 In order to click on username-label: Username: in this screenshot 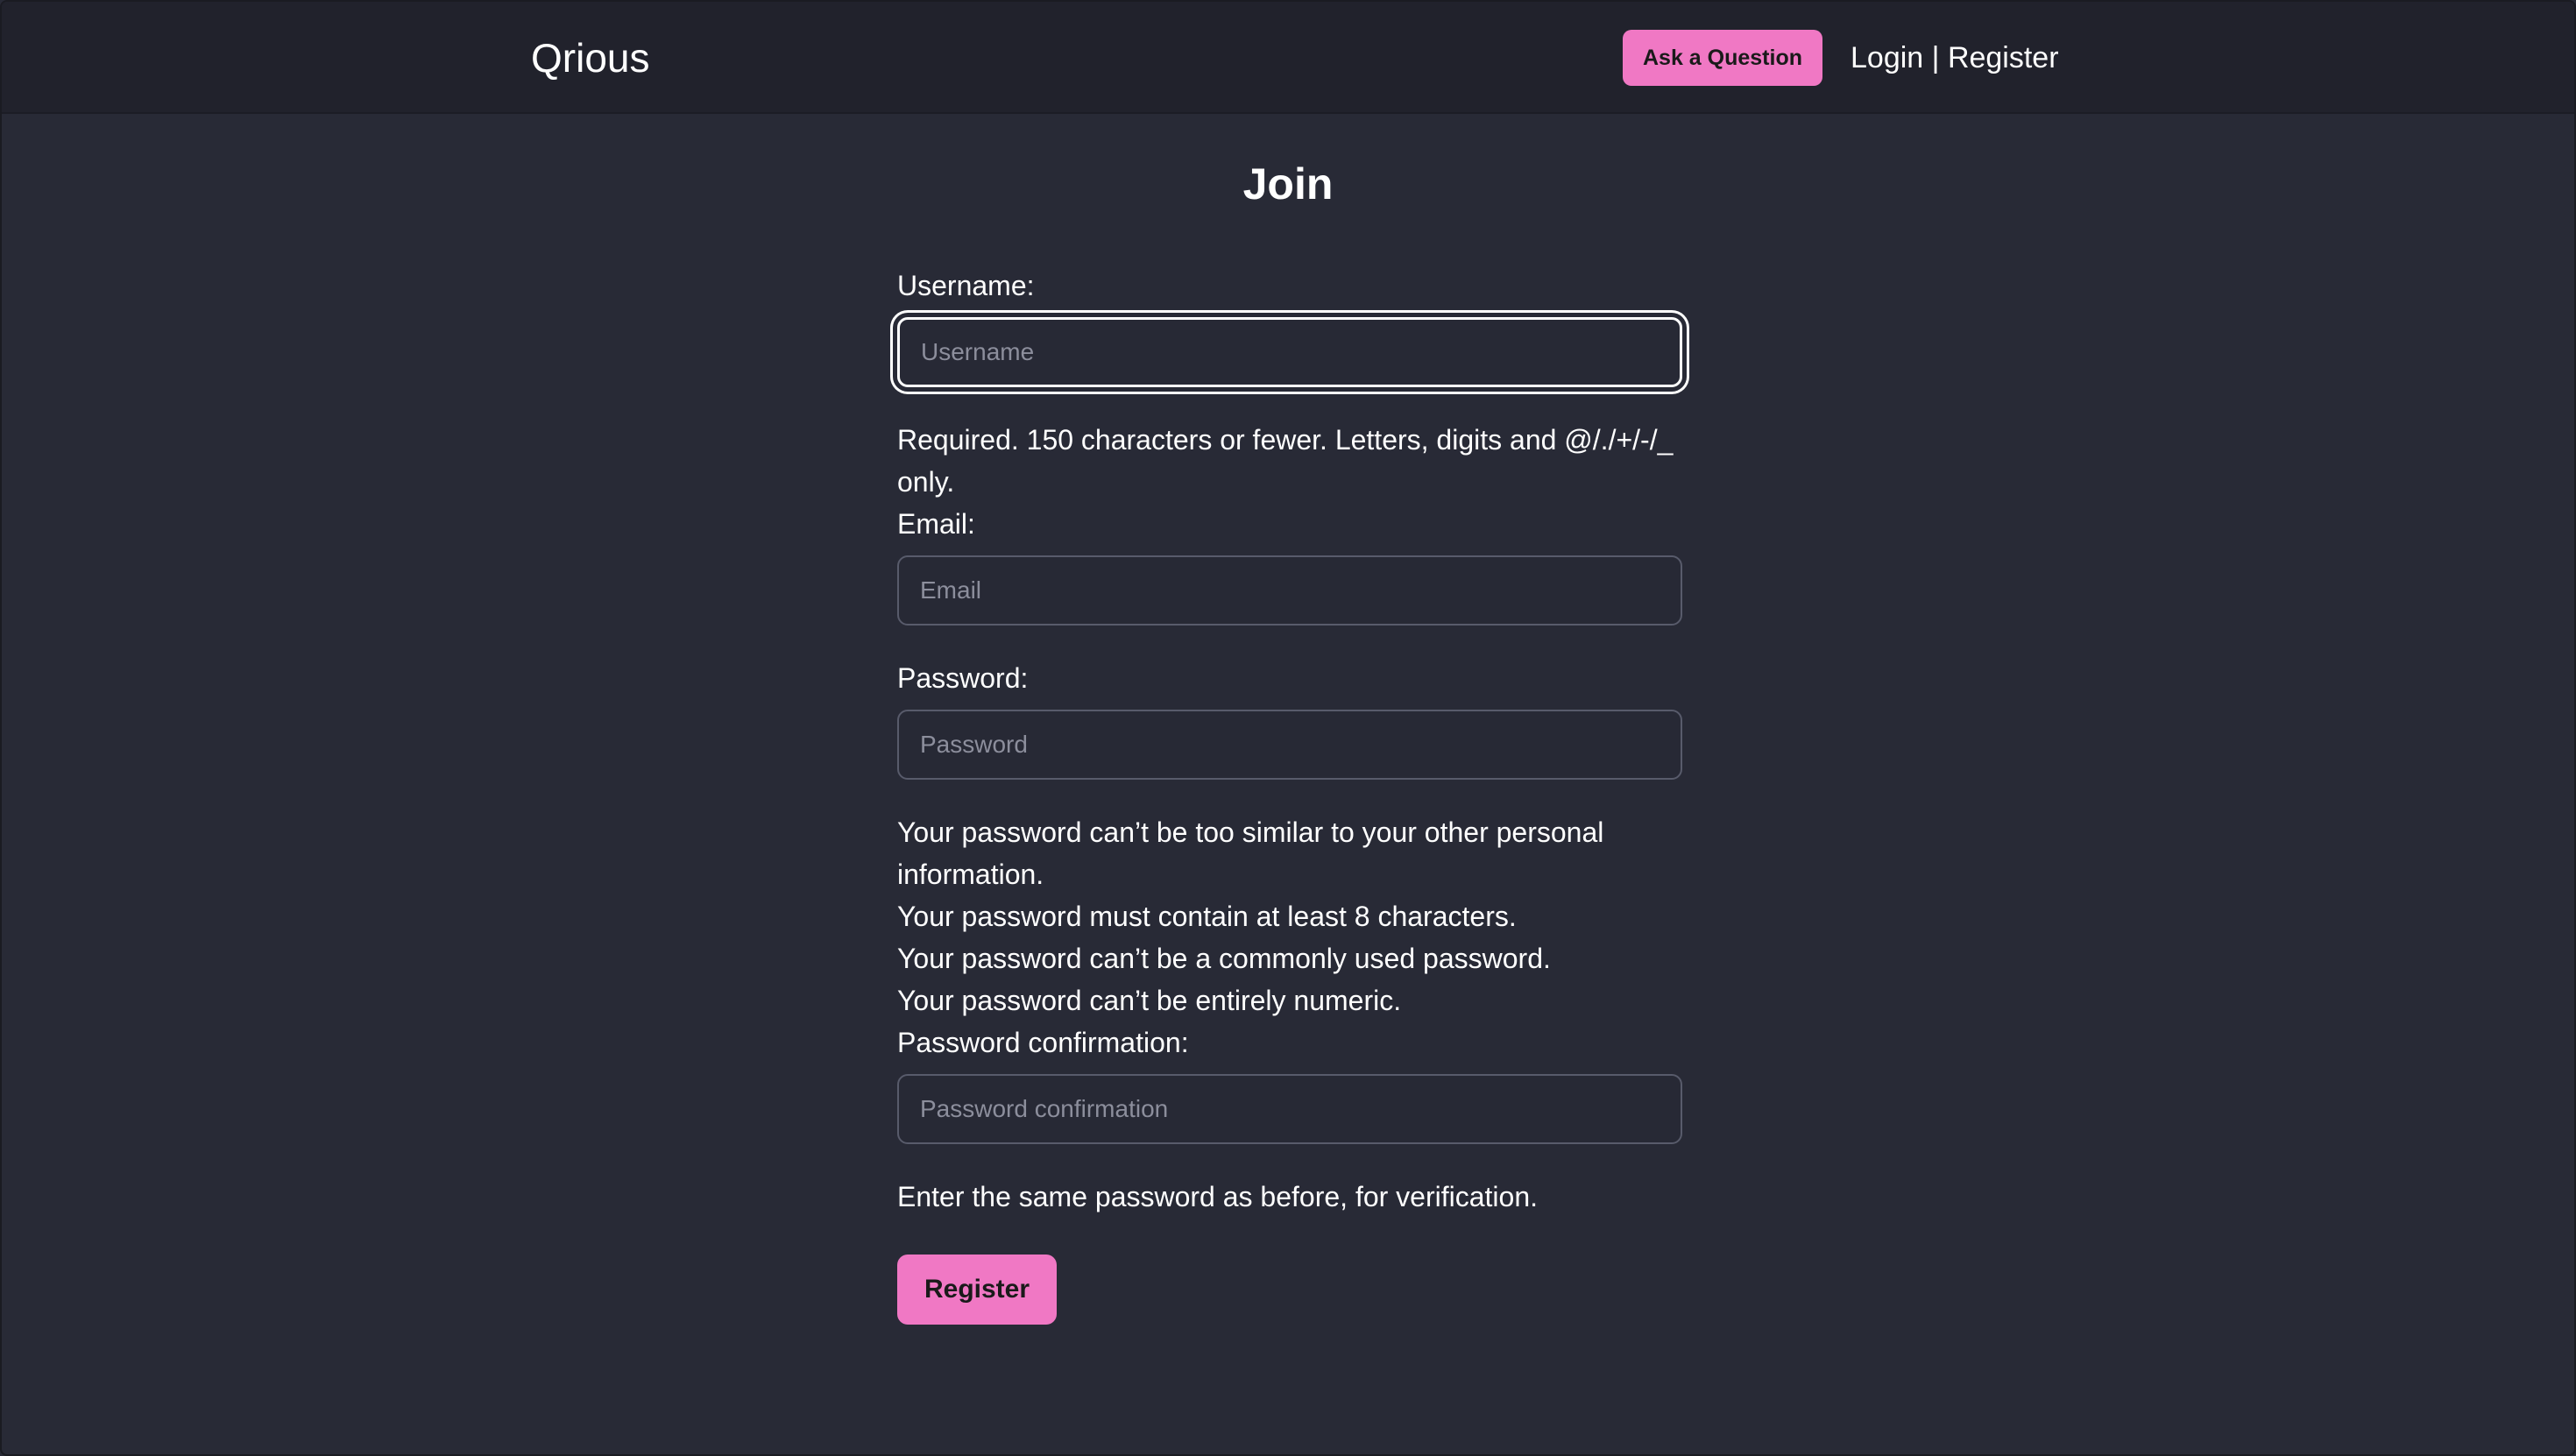, I will do `click(966, 285)`.